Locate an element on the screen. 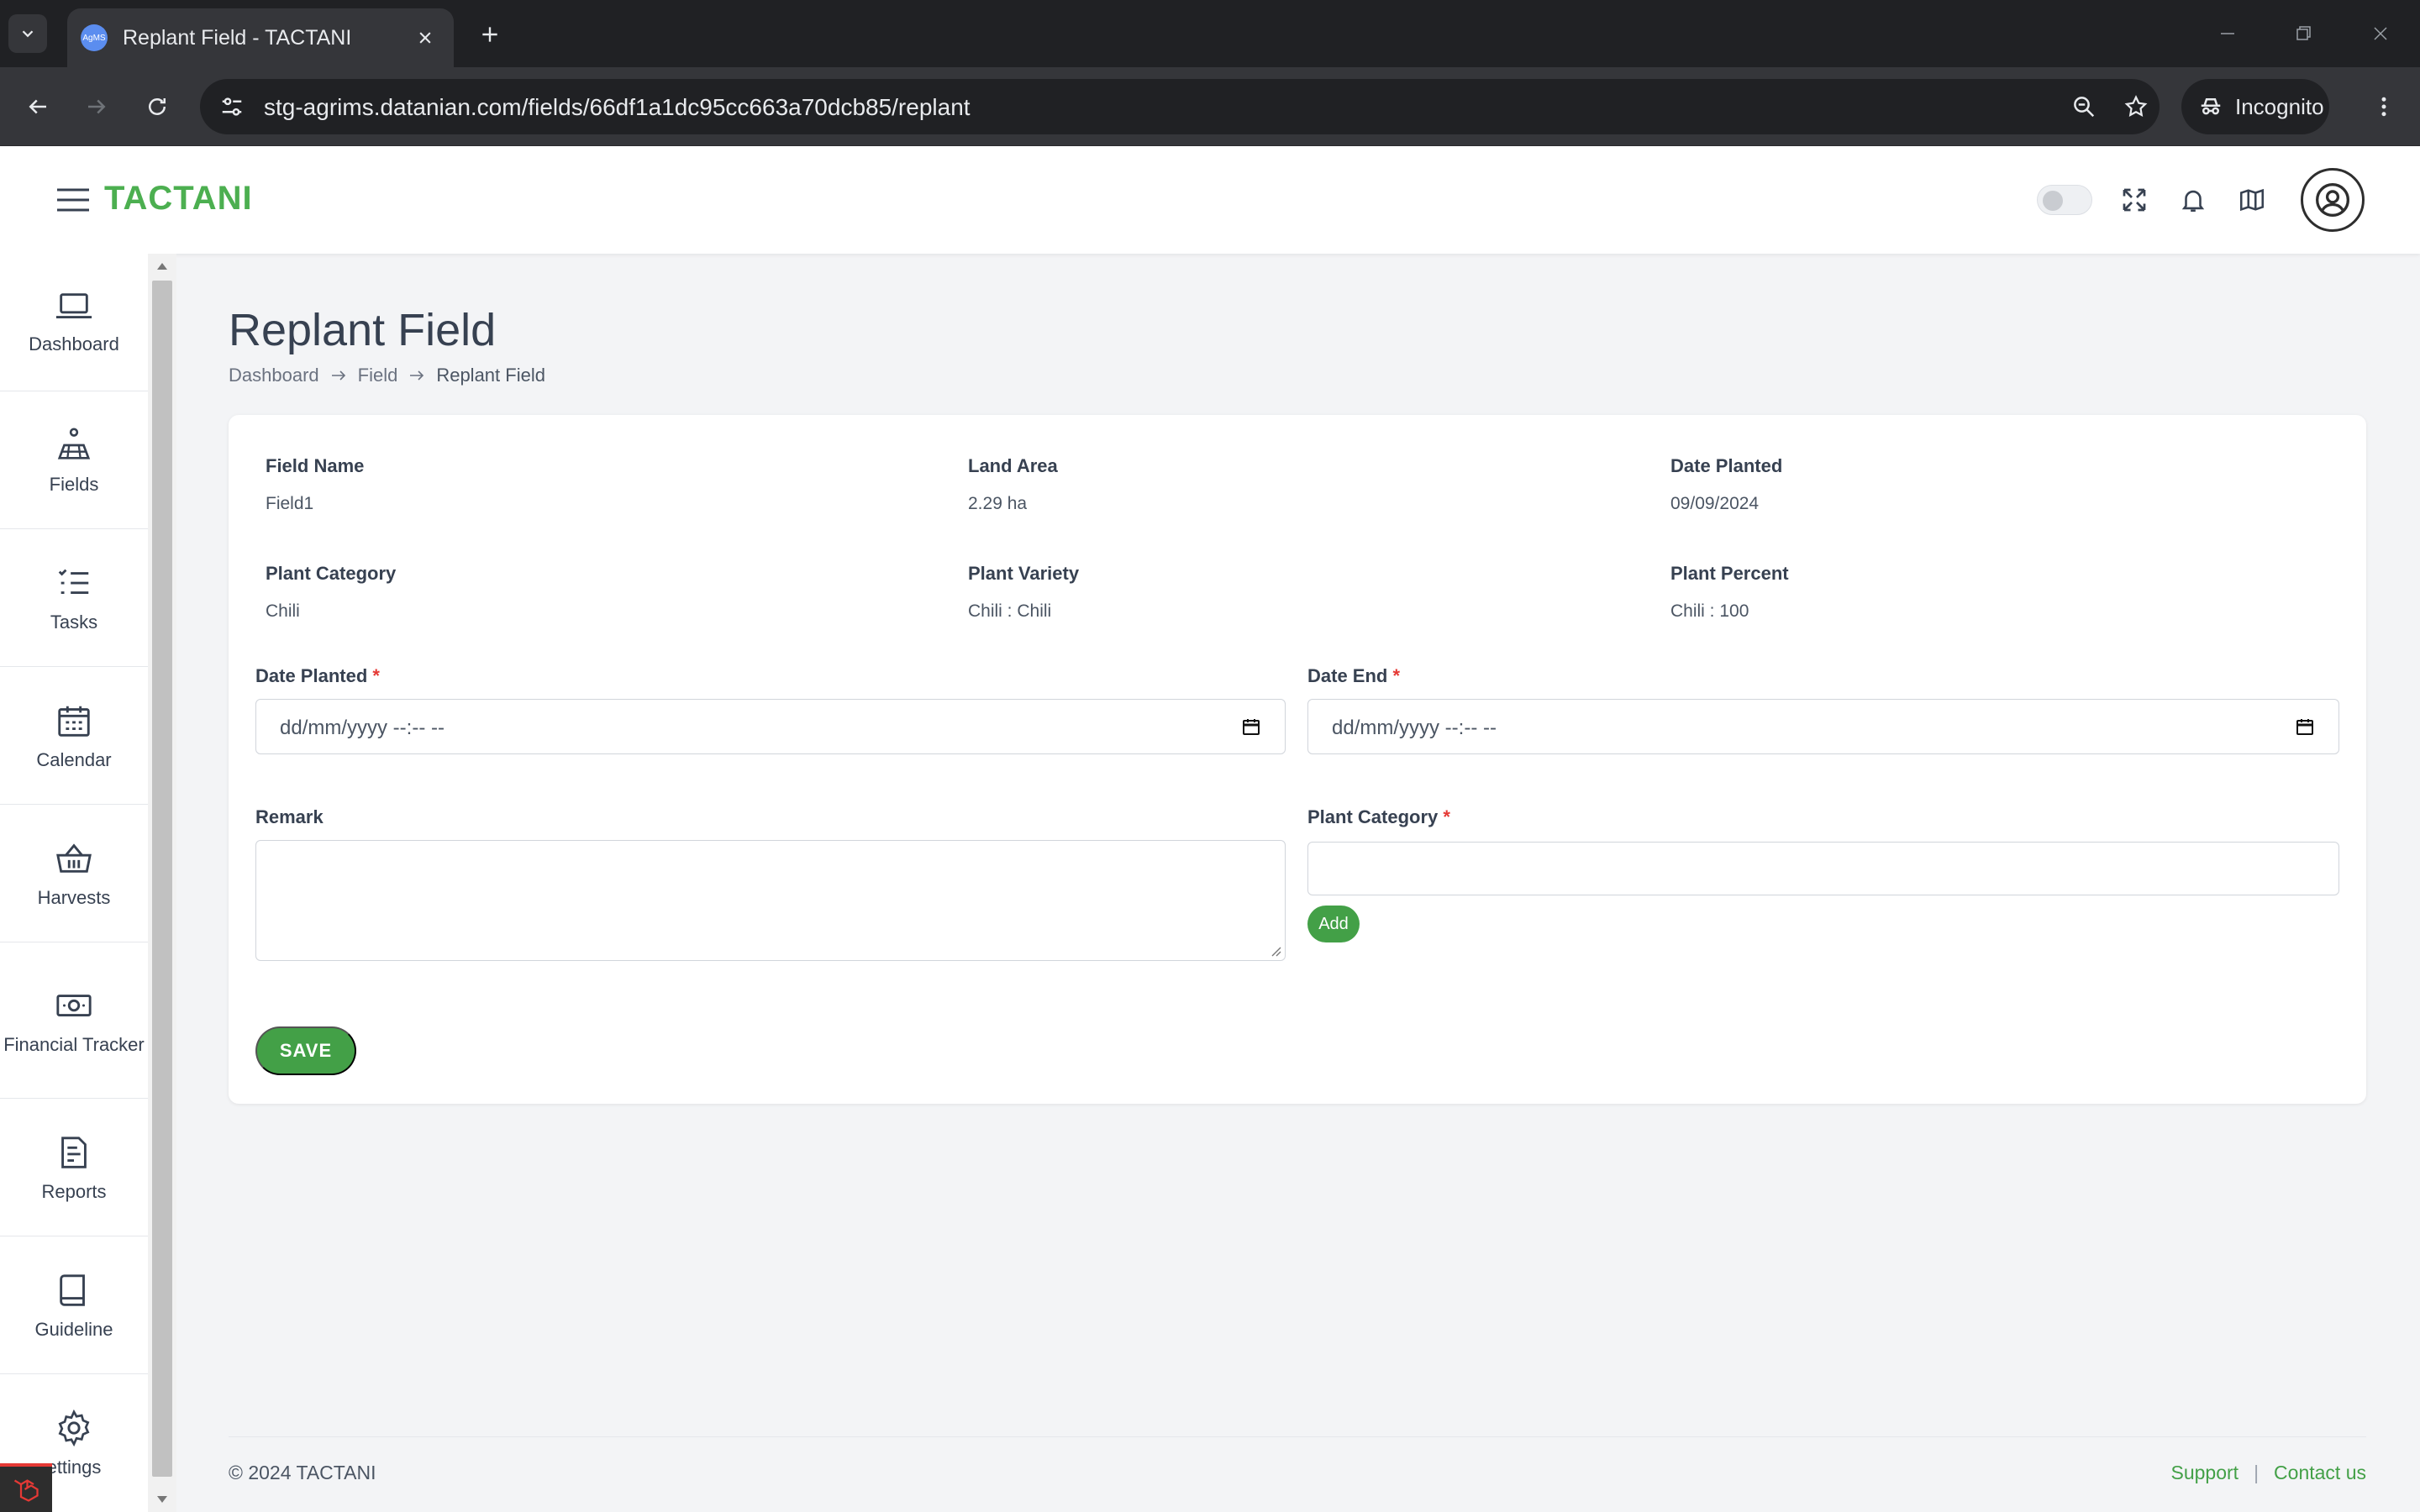 The width and height of the screenshot is (2420, 1512). restore-icon is located at coordinates (2303, 33).